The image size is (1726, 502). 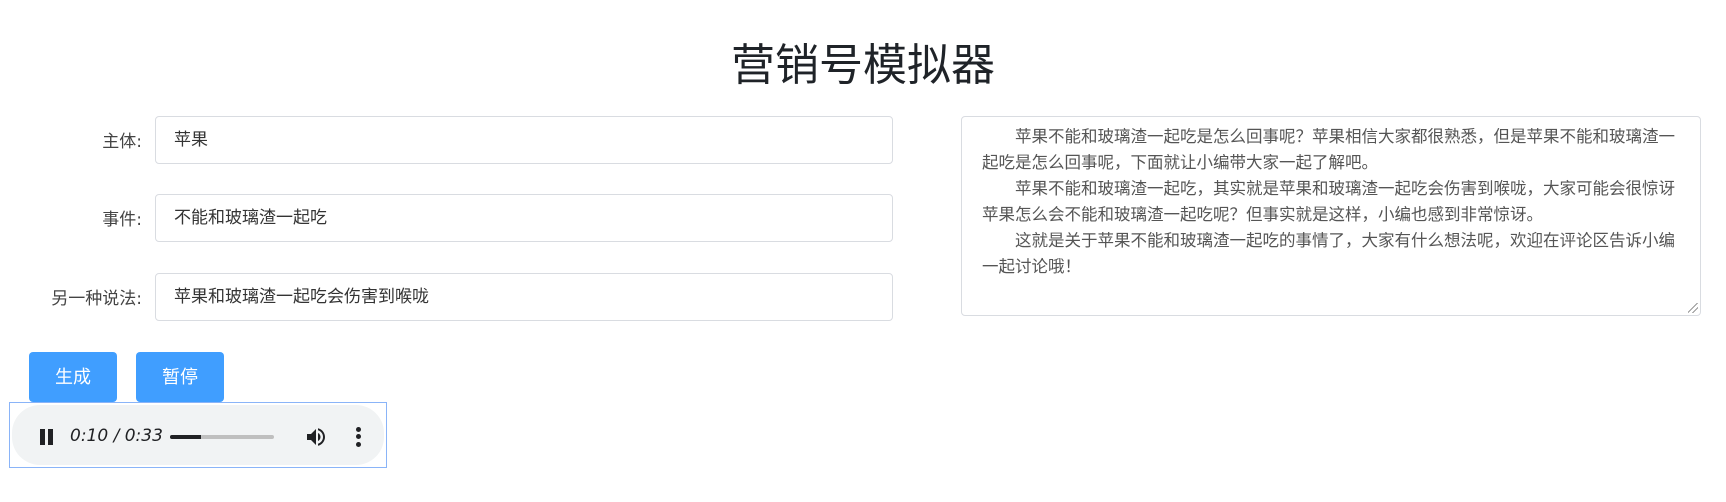 I want to click on subject-input: 苹果, so click(x=524, y=140).